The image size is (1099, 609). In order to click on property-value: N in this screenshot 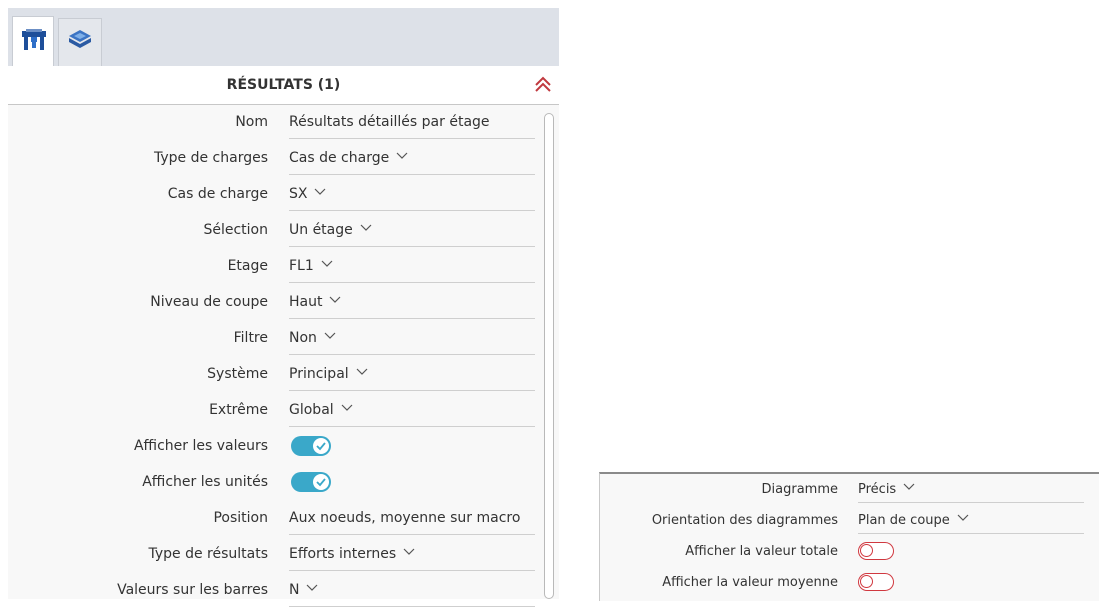, I will do `click(412, 590)`.